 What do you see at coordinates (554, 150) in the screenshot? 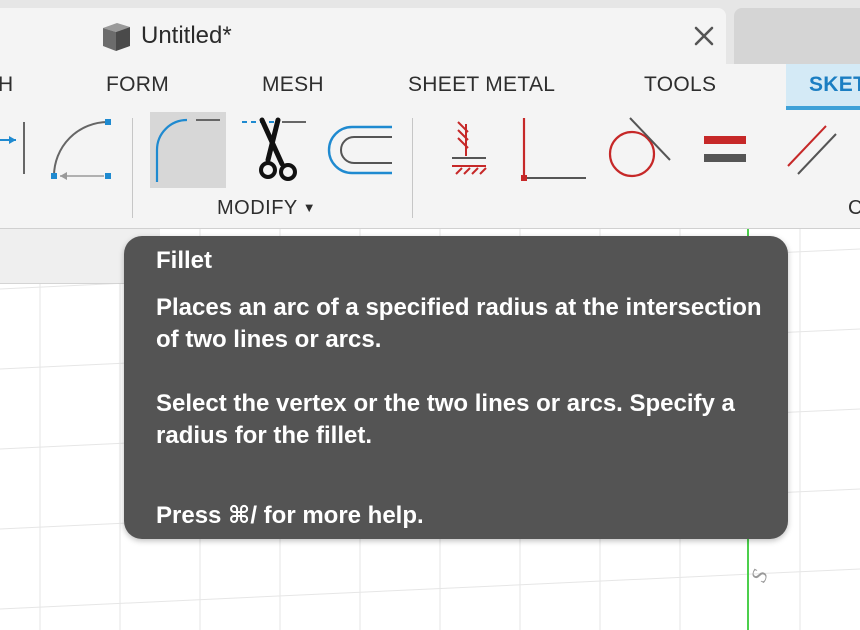
I see `perpendicular-constraint-icon` at bounding box center [554, 150].